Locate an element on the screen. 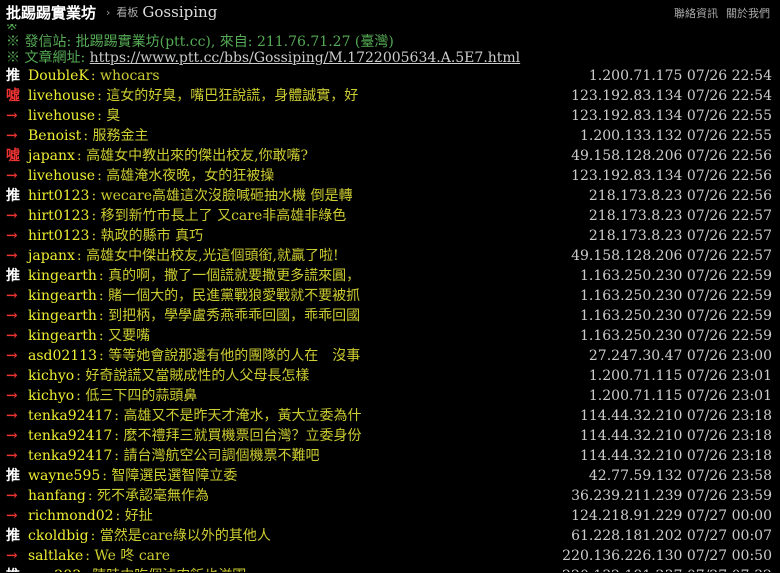 The height and width of the screenshot is (573, 780). push-userid: kichyo is located at coordinates (51, 396).